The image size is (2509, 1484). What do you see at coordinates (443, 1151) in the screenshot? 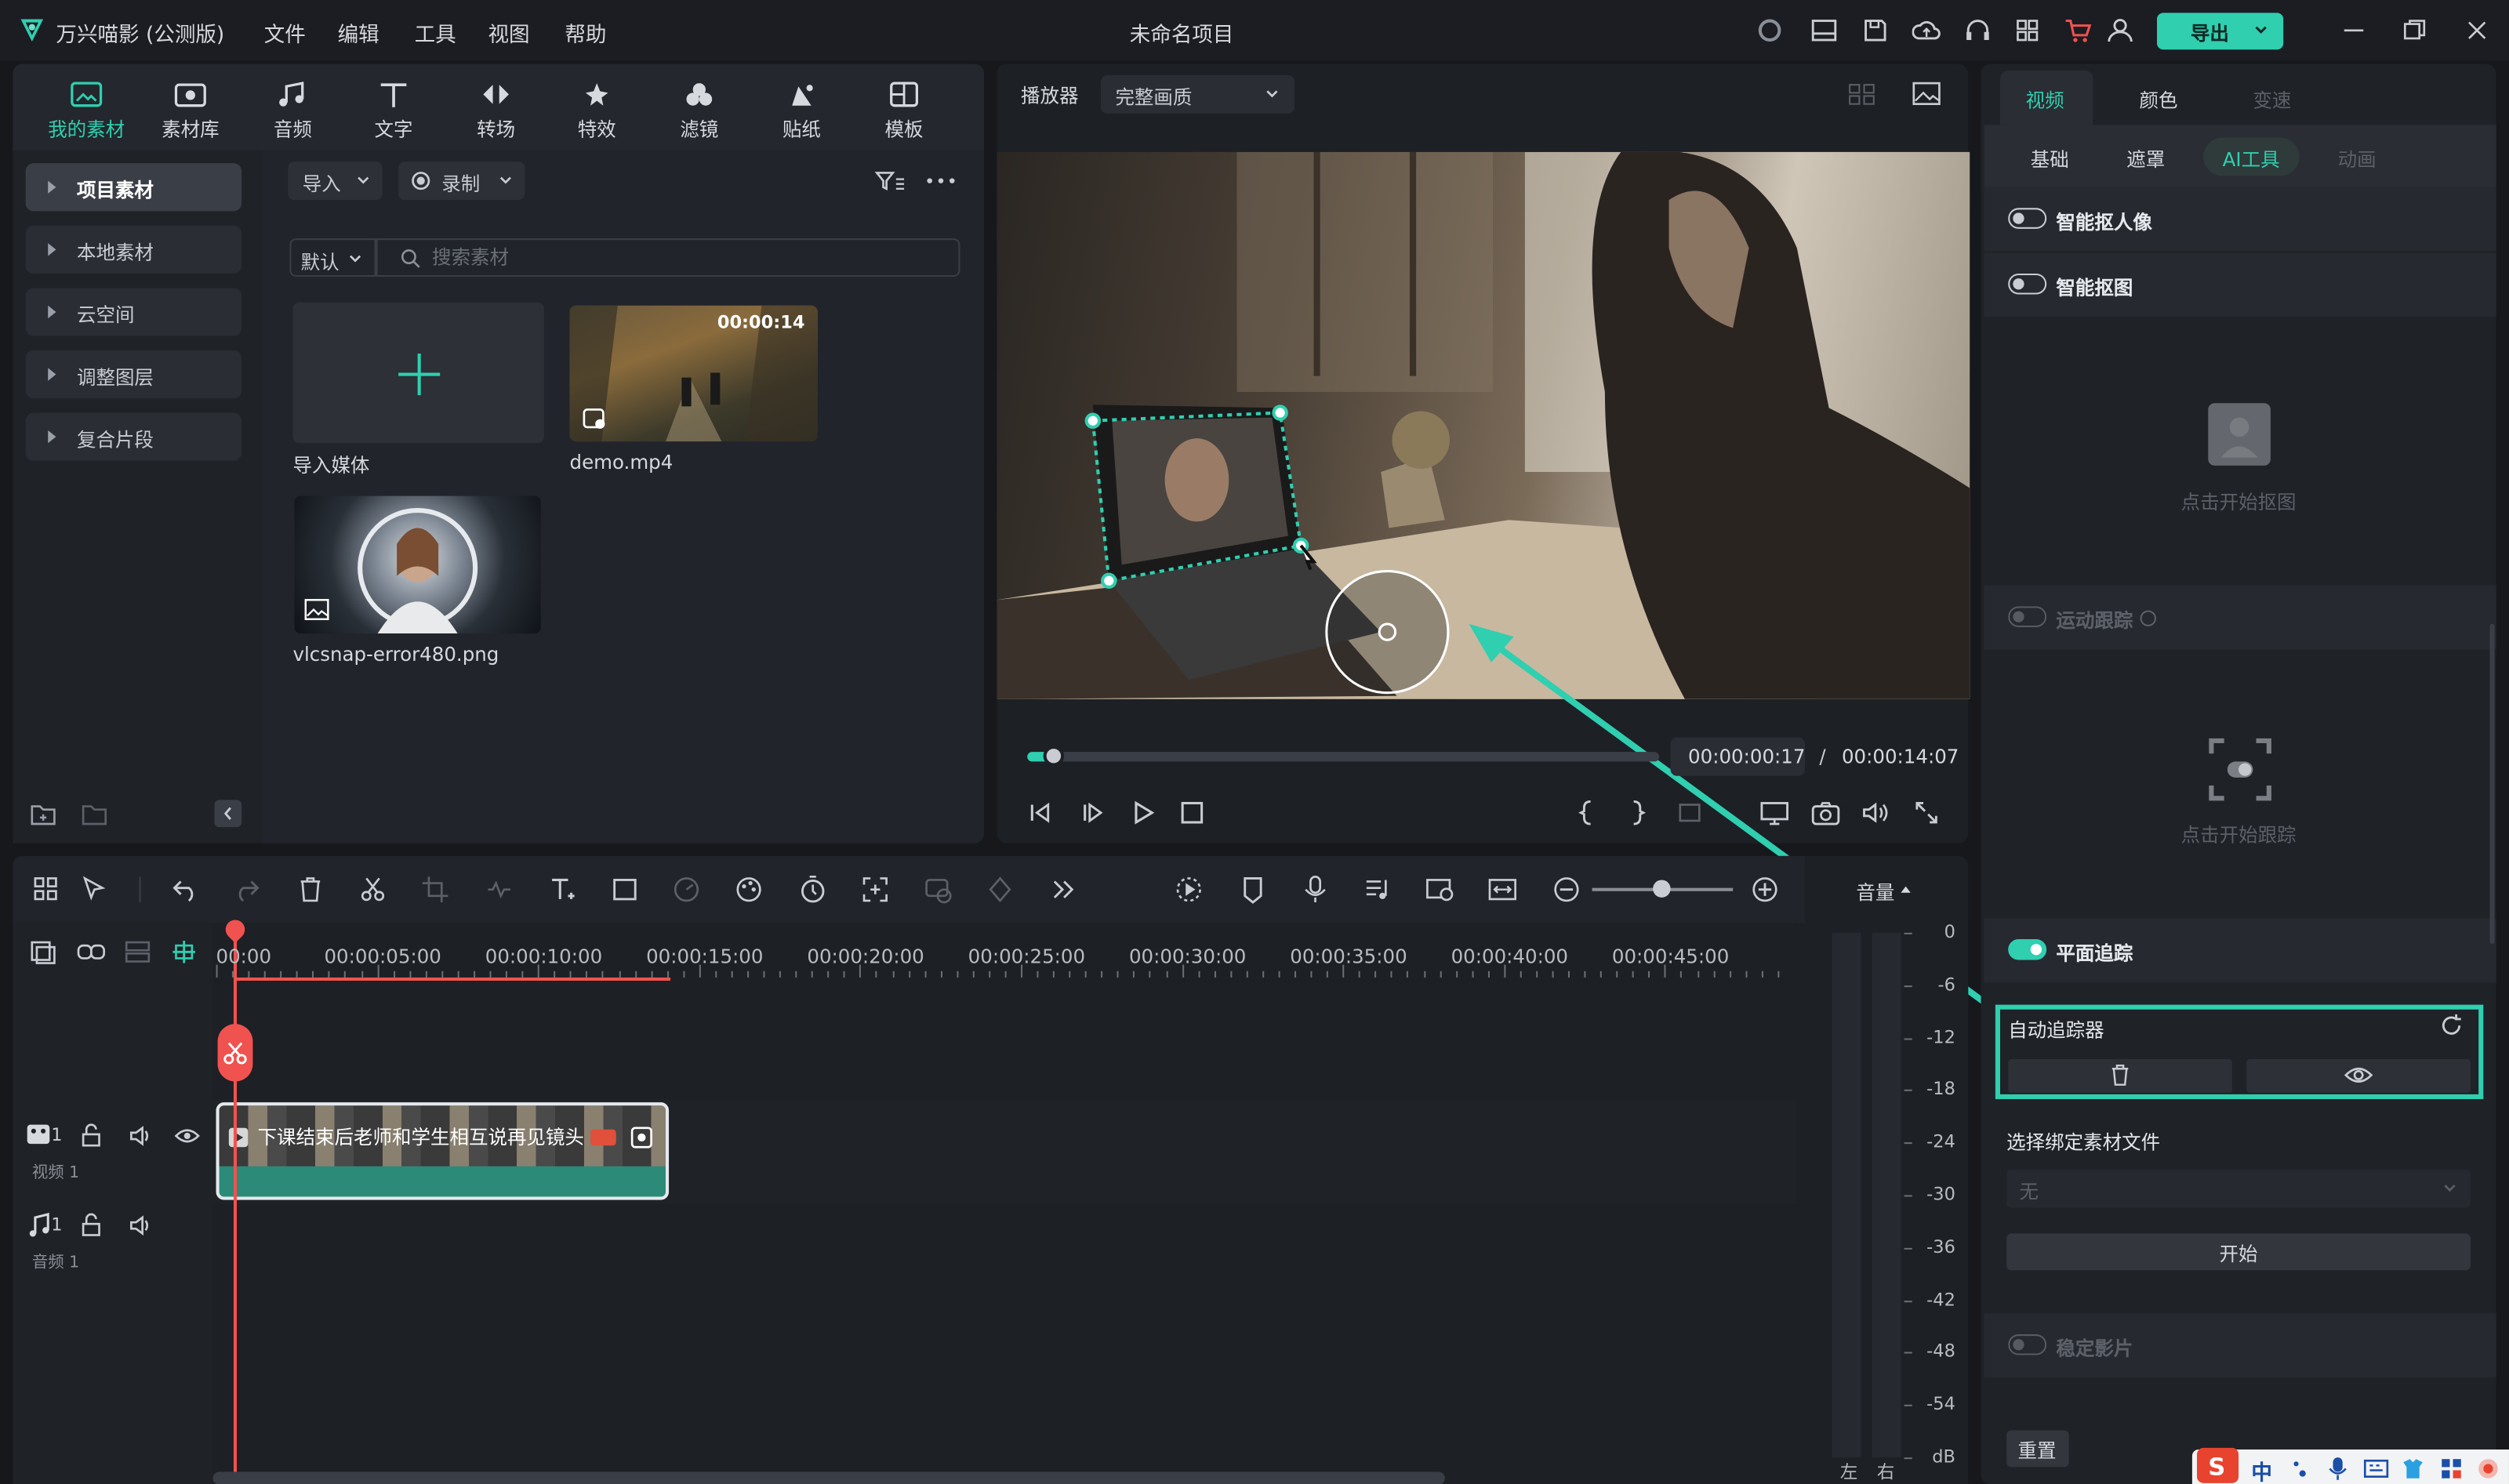
I see `video-clip: 下课结束后老师和学生相互说再见镜头` at bounding box center [443, 1151].